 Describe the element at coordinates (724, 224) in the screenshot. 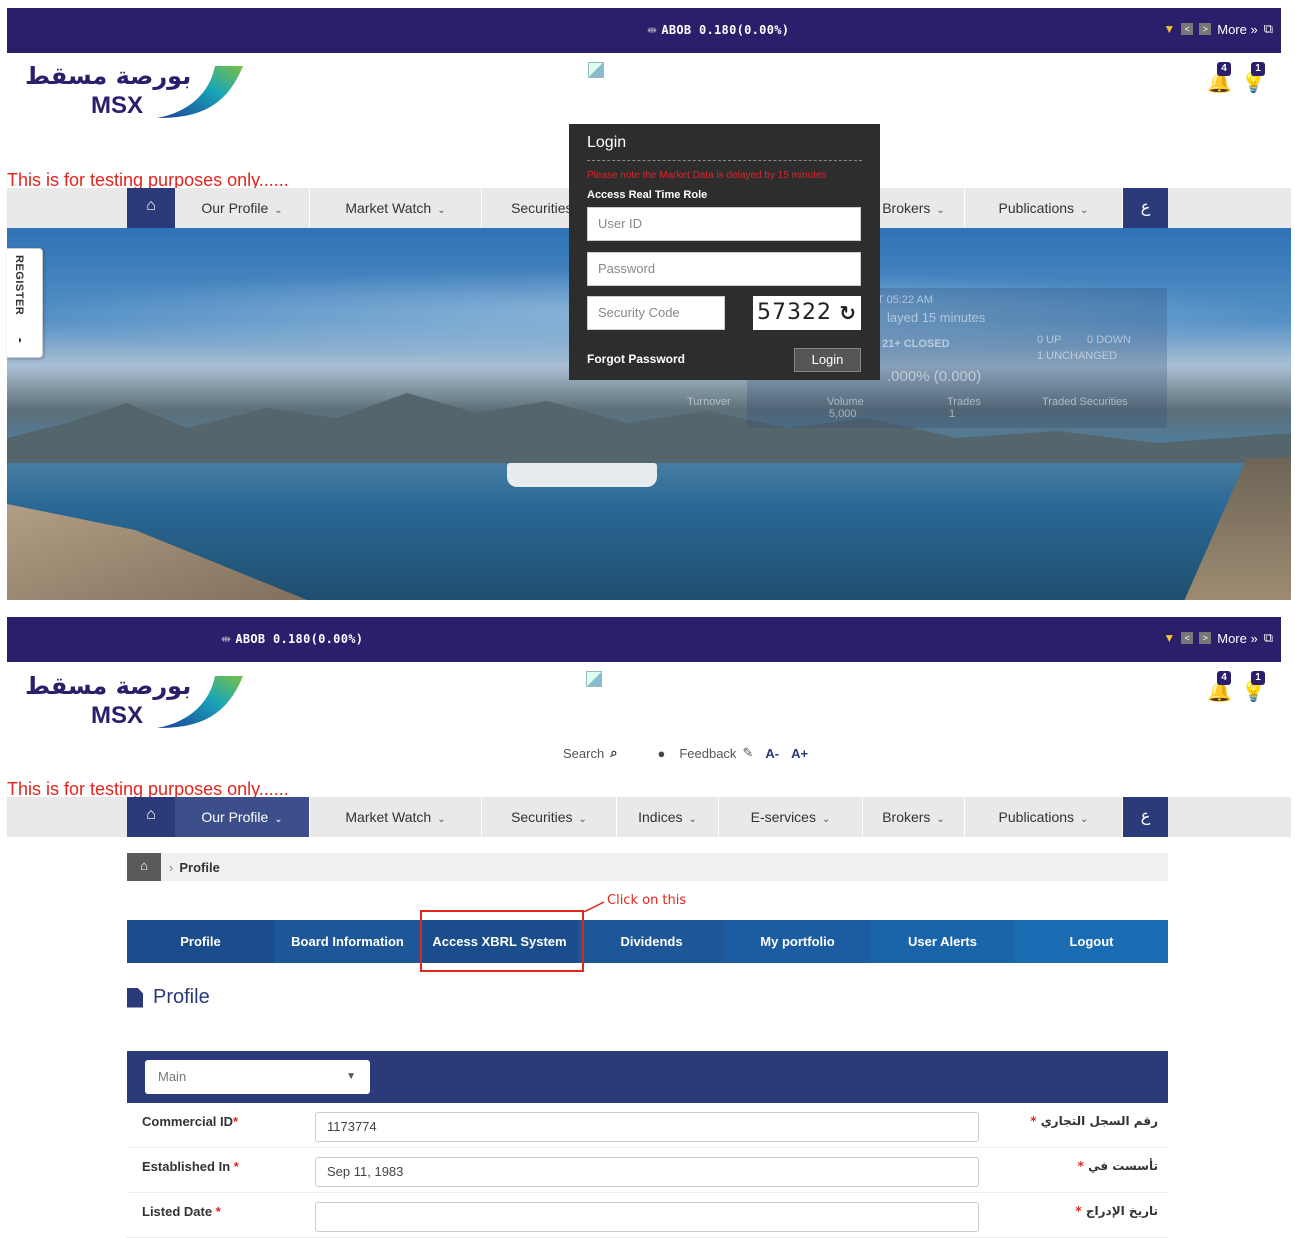

I see `userid-field: User ID` at that location.